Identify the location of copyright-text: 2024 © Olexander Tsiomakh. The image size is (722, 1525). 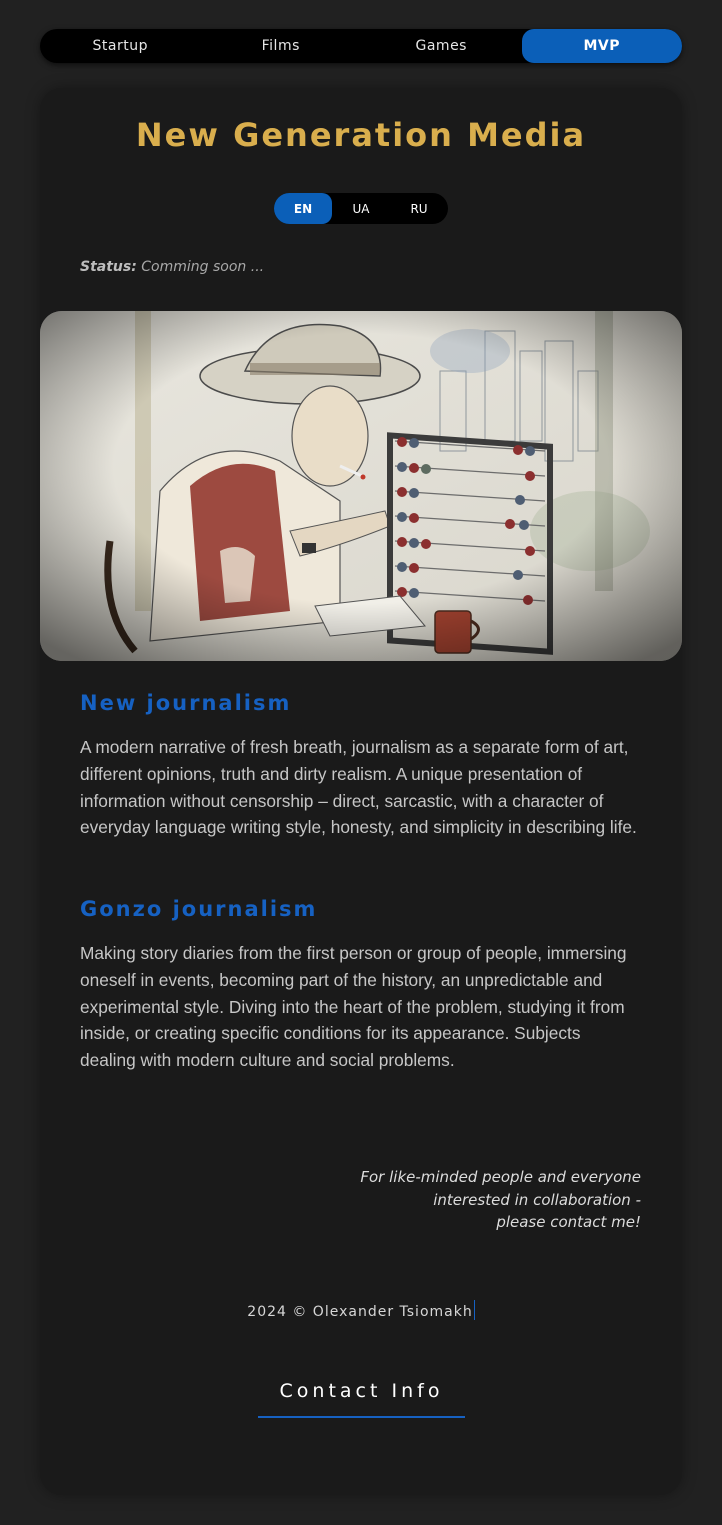
(360, 1312).